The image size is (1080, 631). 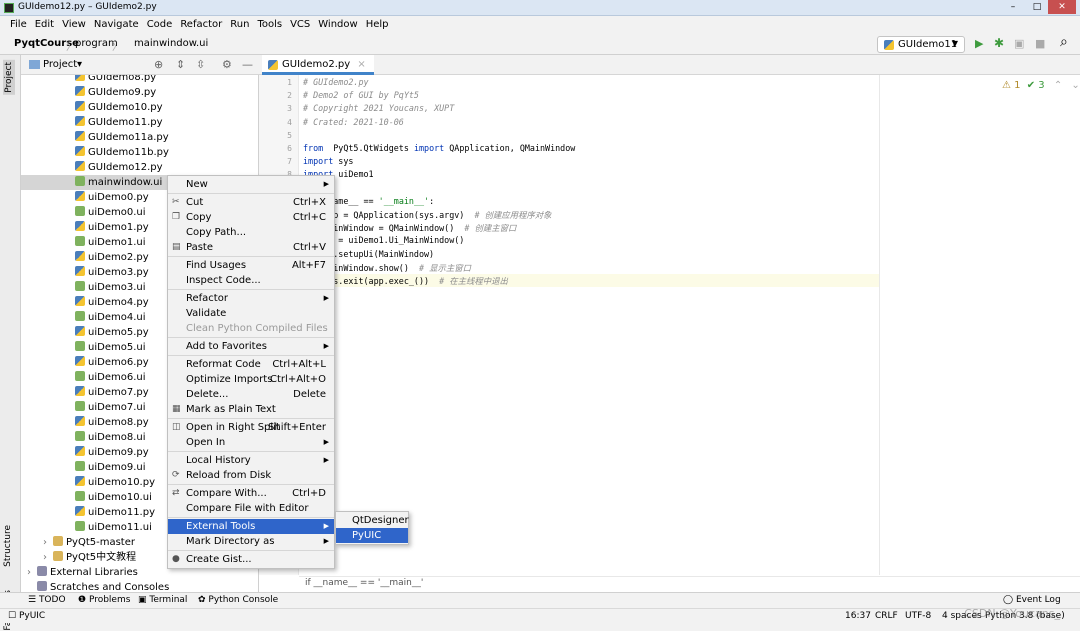 I want to click on menu-file: File, so click(x=18, y=25).